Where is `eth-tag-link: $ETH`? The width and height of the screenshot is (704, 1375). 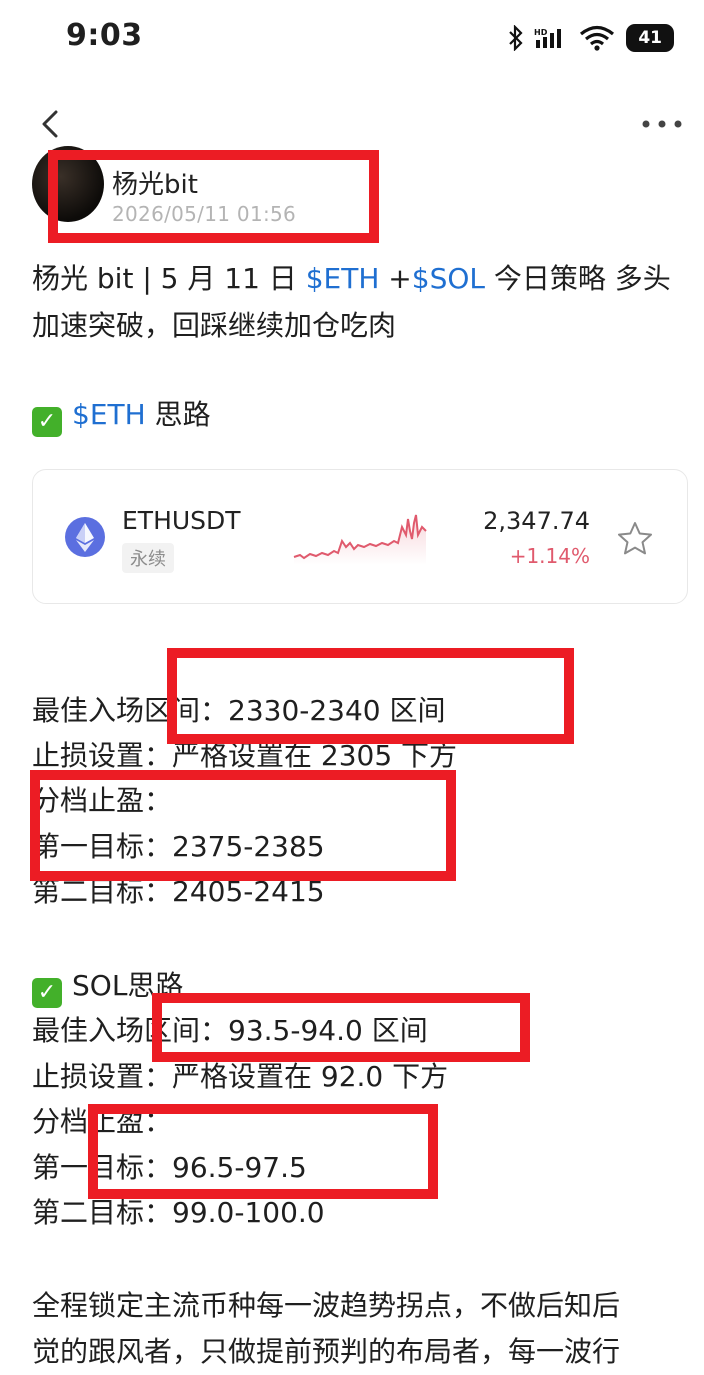
eth-tag-link: $ETH is located at coordinates (343, 278).